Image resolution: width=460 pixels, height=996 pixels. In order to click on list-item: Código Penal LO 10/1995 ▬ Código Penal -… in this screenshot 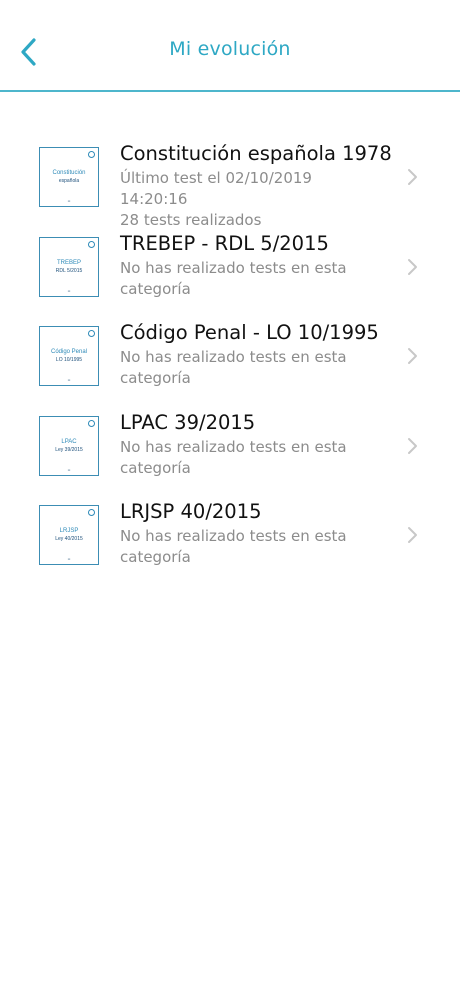, I will do `click(230, 354)`.